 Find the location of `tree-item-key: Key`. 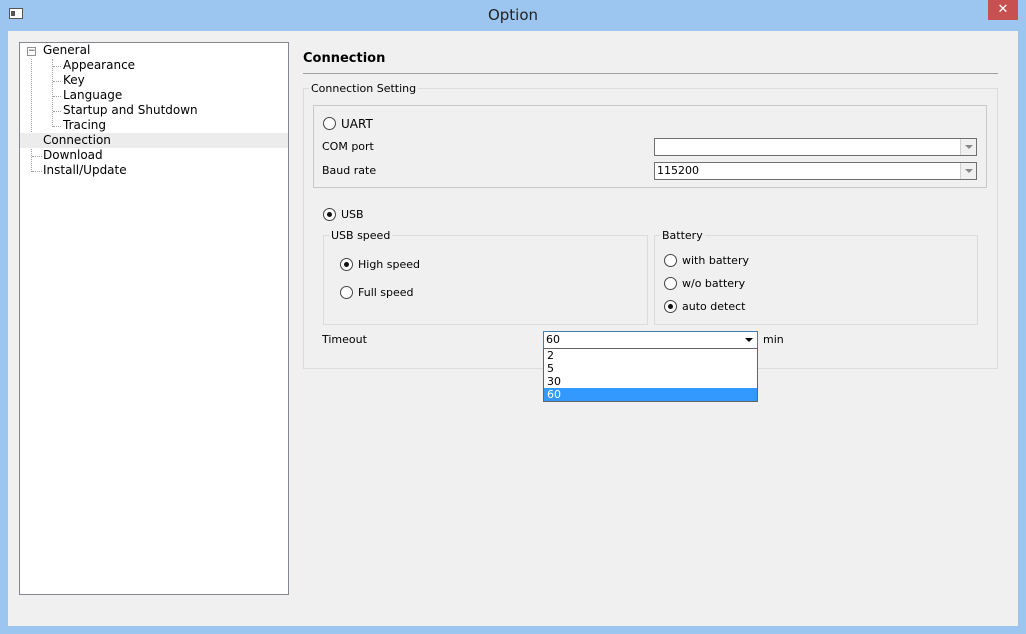

tree-item-key: Key is located at coordinates (74, 80).